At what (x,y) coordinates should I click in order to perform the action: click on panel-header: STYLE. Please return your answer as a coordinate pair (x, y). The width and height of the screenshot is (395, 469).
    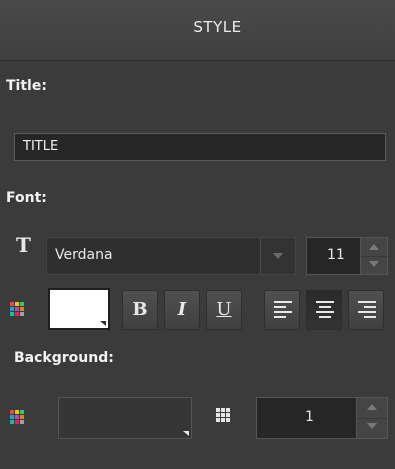
    Looking at the image, I should click on (197, 30).